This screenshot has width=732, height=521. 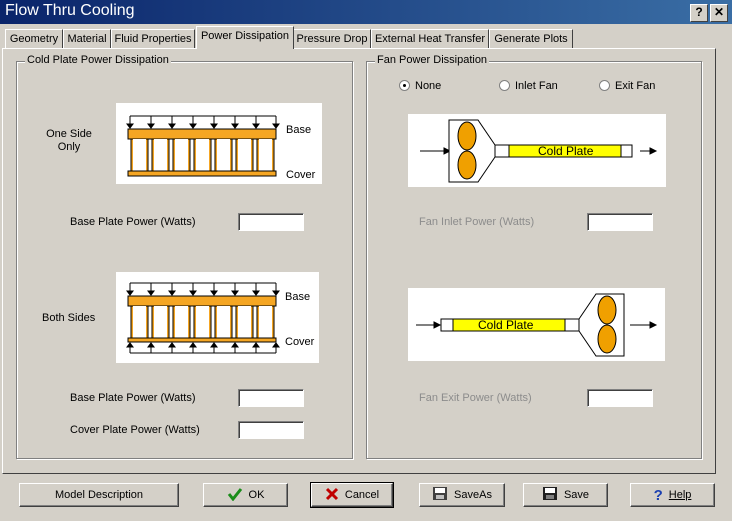 I want to click on cancel-label: Cancel, so click(x=362, y=495).